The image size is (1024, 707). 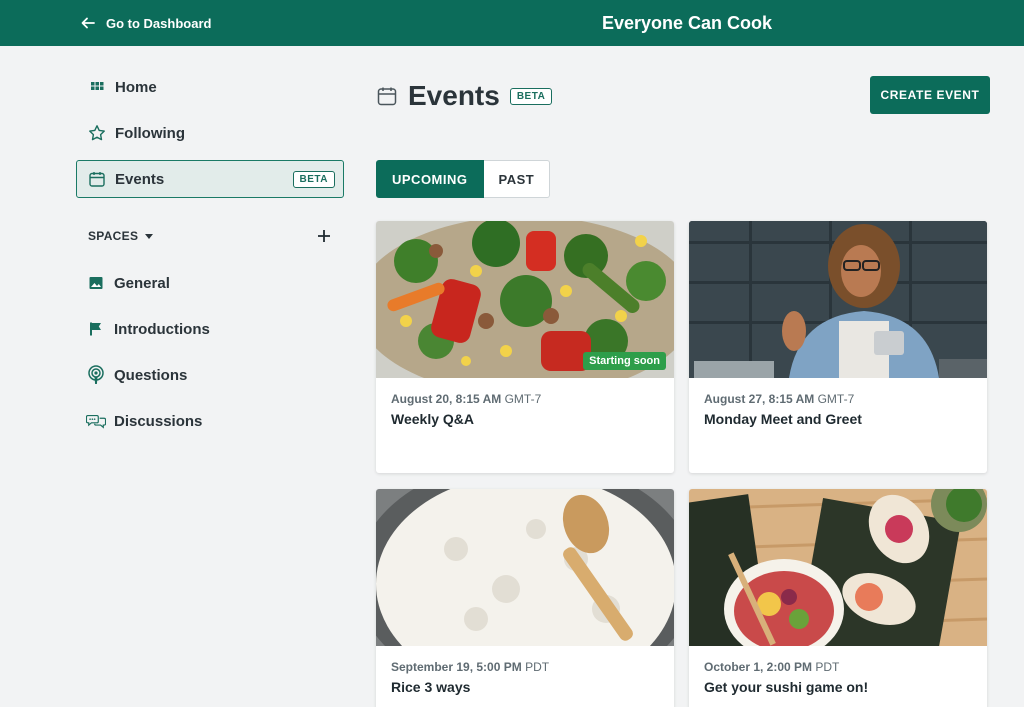 I want to click on space-item-general: General, so click(x=210, y=283).